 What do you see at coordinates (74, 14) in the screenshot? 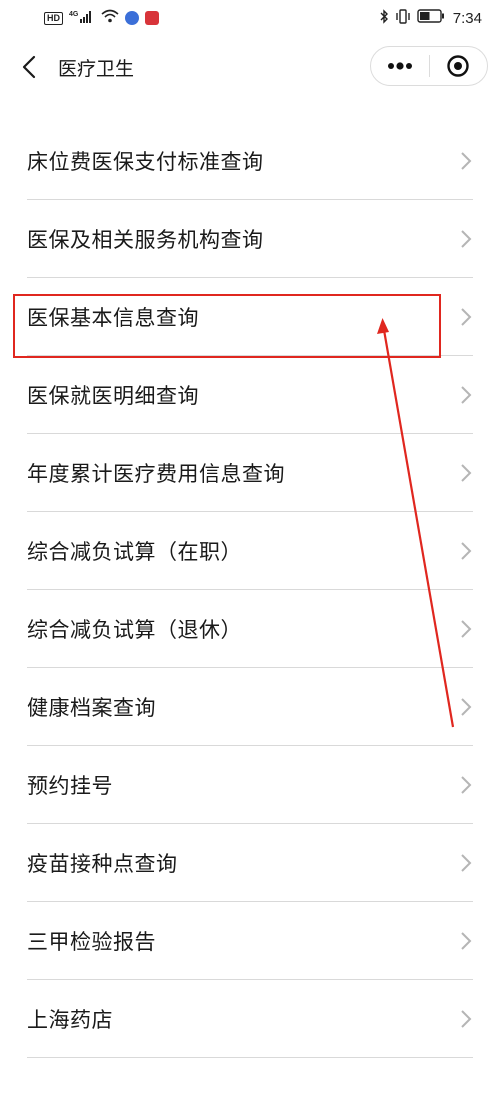
I see `svg-text: 4G` at bounding box center [74, 14].